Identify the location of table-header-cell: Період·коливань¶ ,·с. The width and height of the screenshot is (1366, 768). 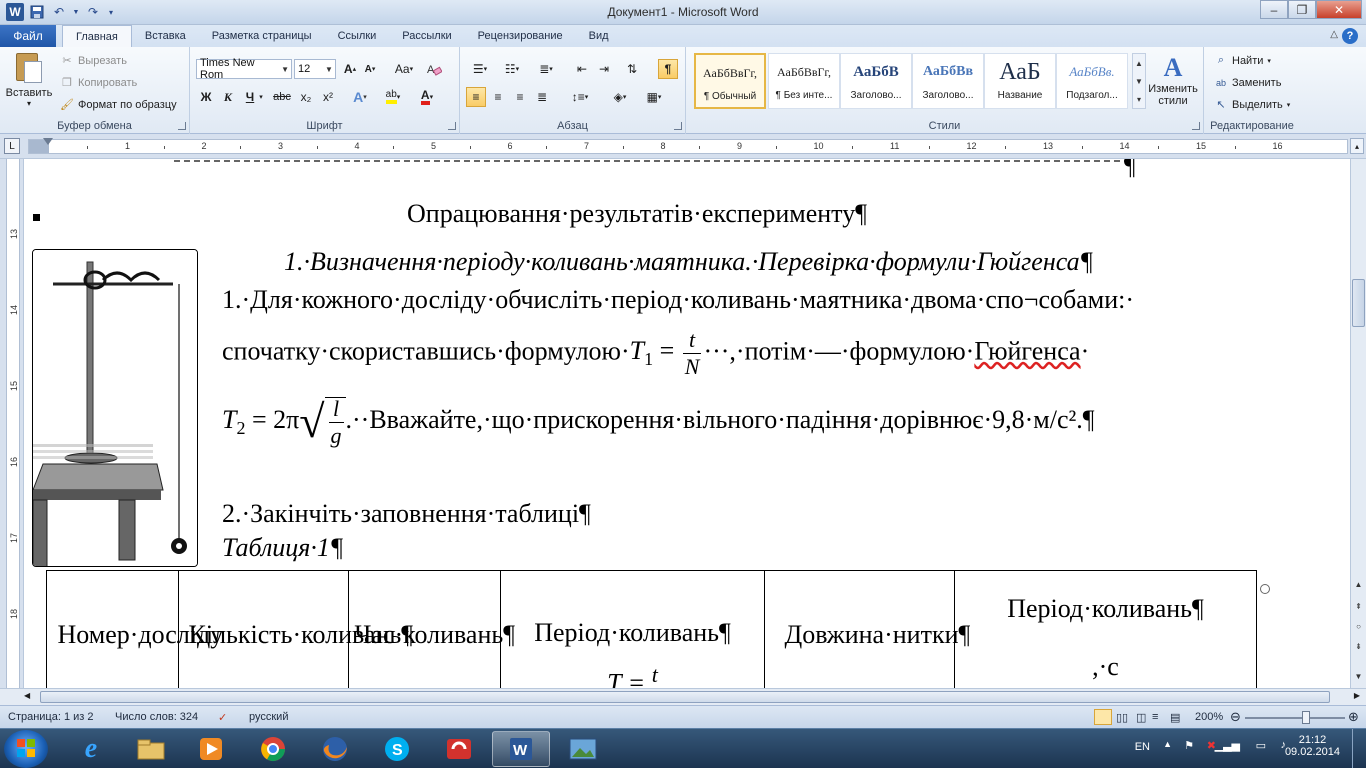
(1105, 629).